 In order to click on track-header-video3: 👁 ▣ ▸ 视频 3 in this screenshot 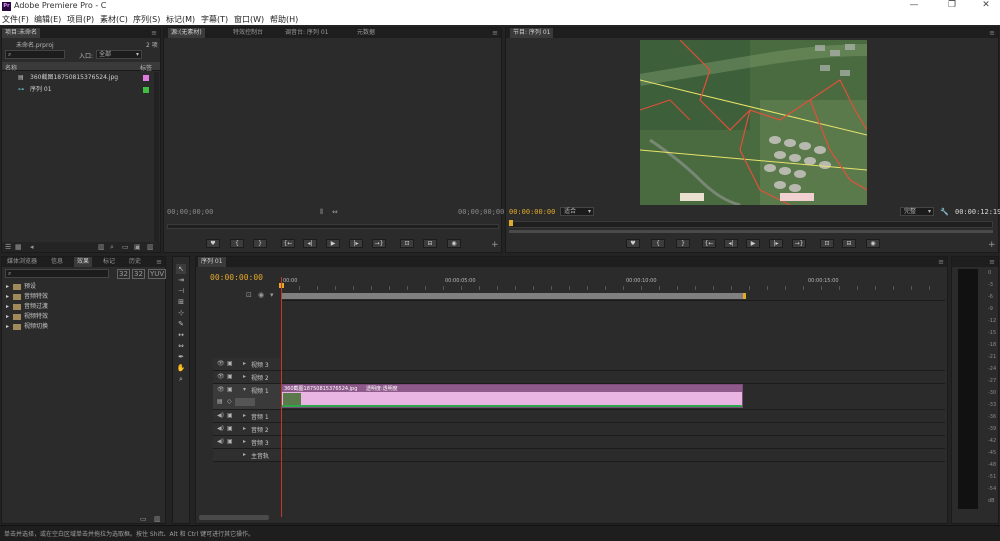, I will do `click(247, 364)`.